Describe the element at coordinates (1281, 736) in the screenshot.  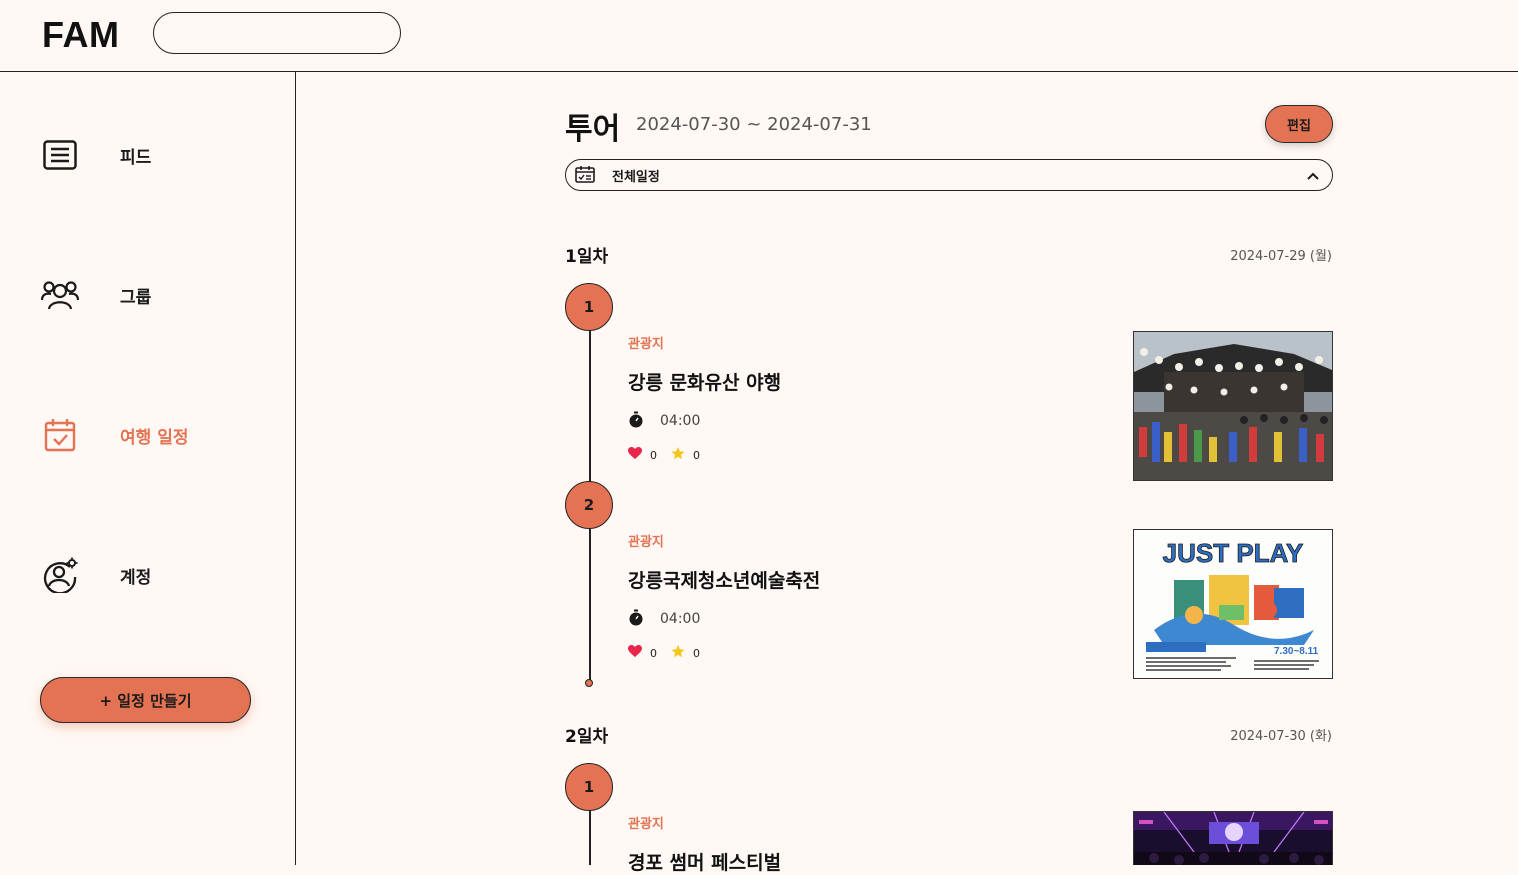
I see `day-date: 2024-07-30 (화)` at that location.